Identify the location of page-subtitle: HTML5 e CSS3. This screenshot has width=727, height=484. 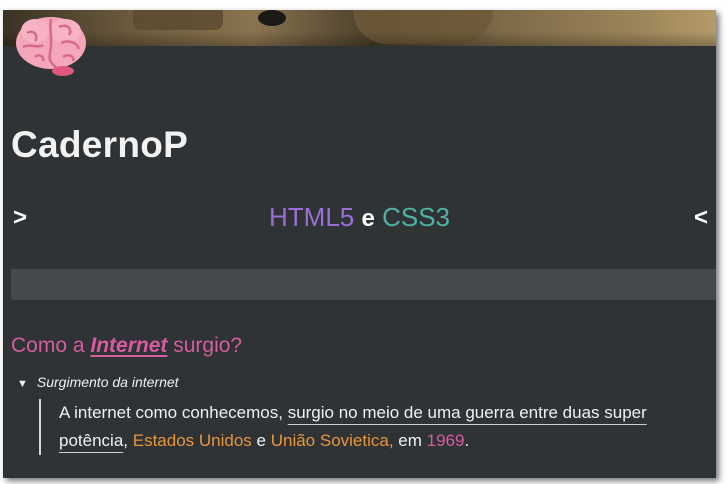
(359, 217).